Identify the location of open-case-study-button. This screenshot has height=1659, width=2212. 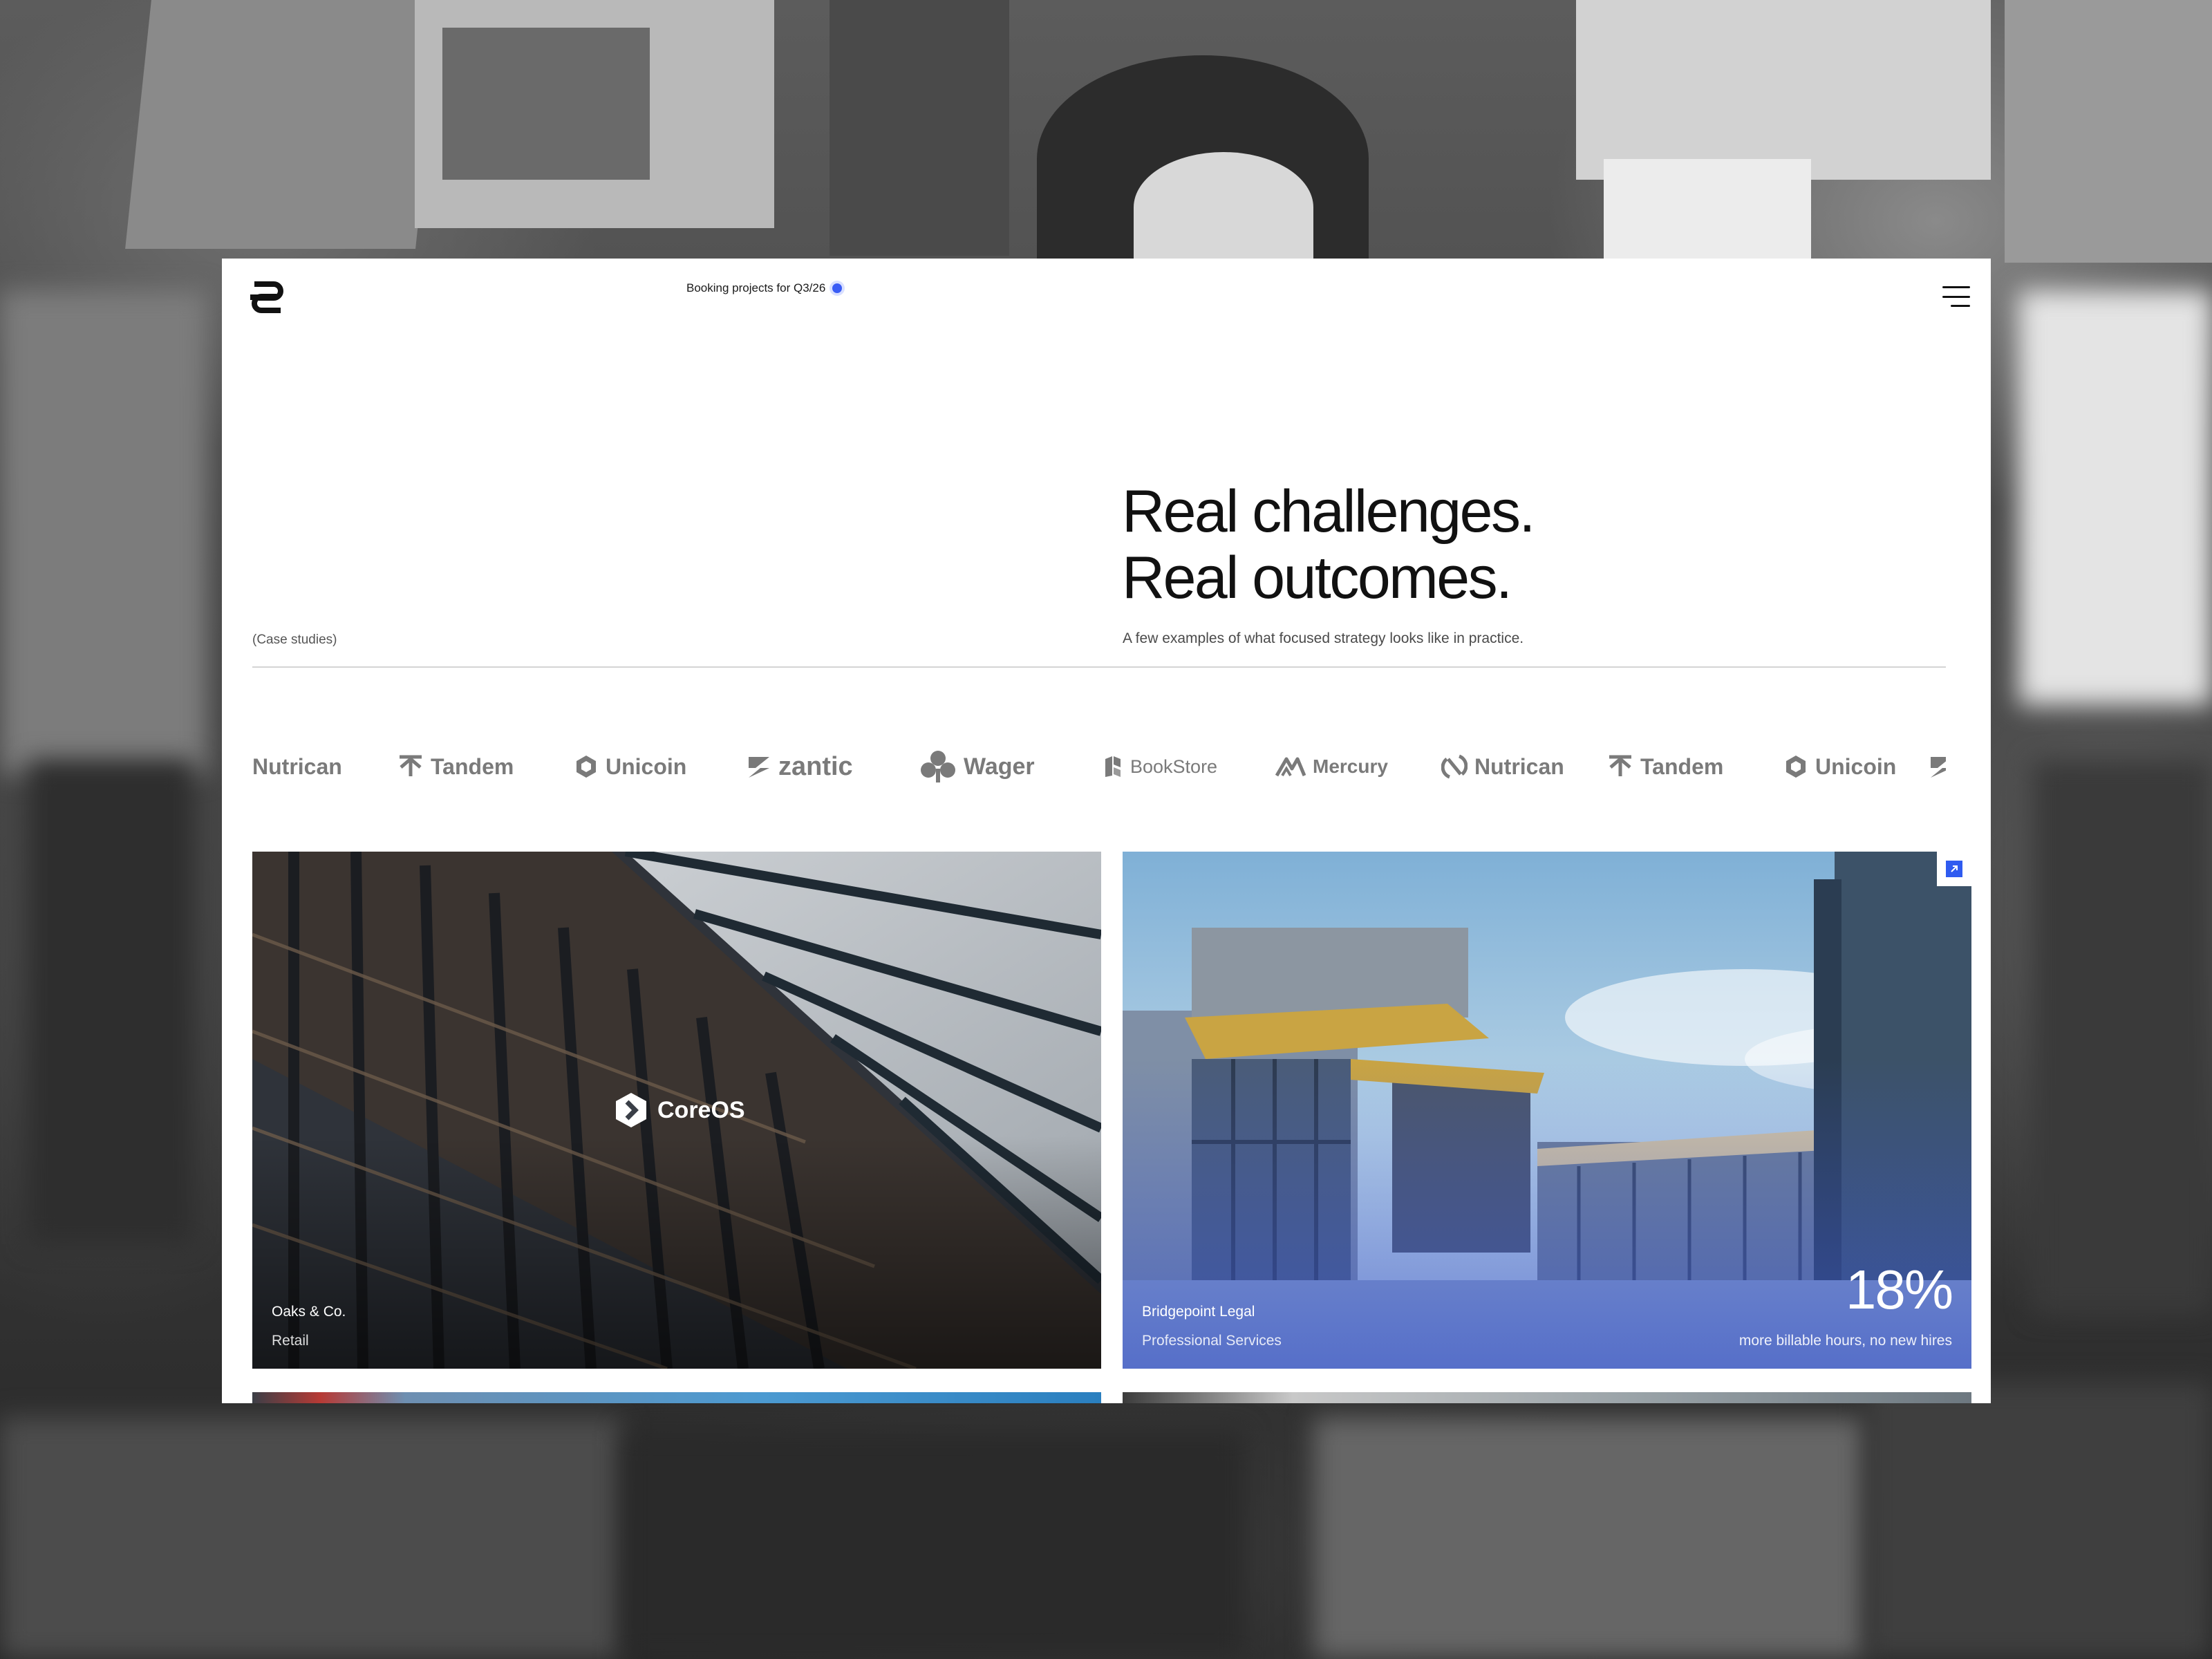
(1954, 869).